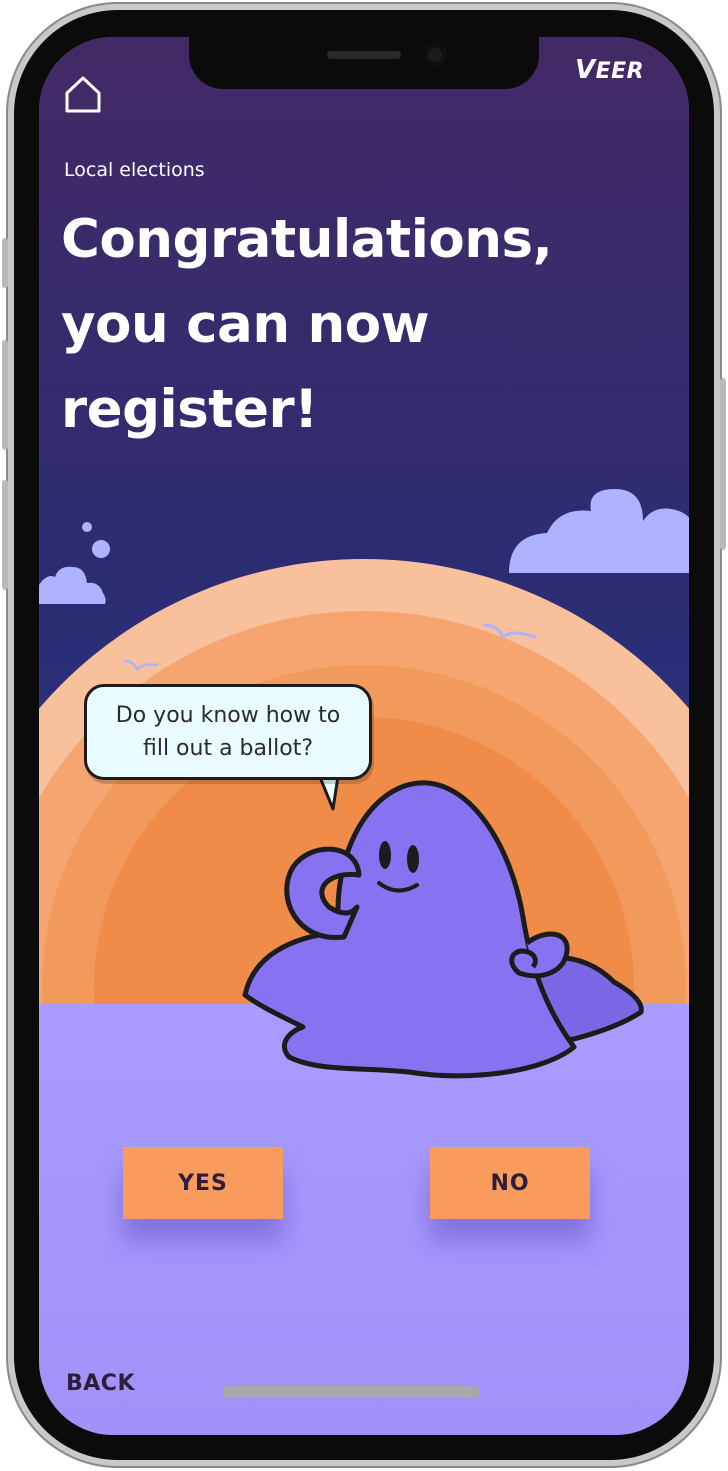 The width and height of the screenshot is (728, 1471). Describe the element at coordinates (510, 1183) in the screenshot. I see `no-button: NO` at that location.